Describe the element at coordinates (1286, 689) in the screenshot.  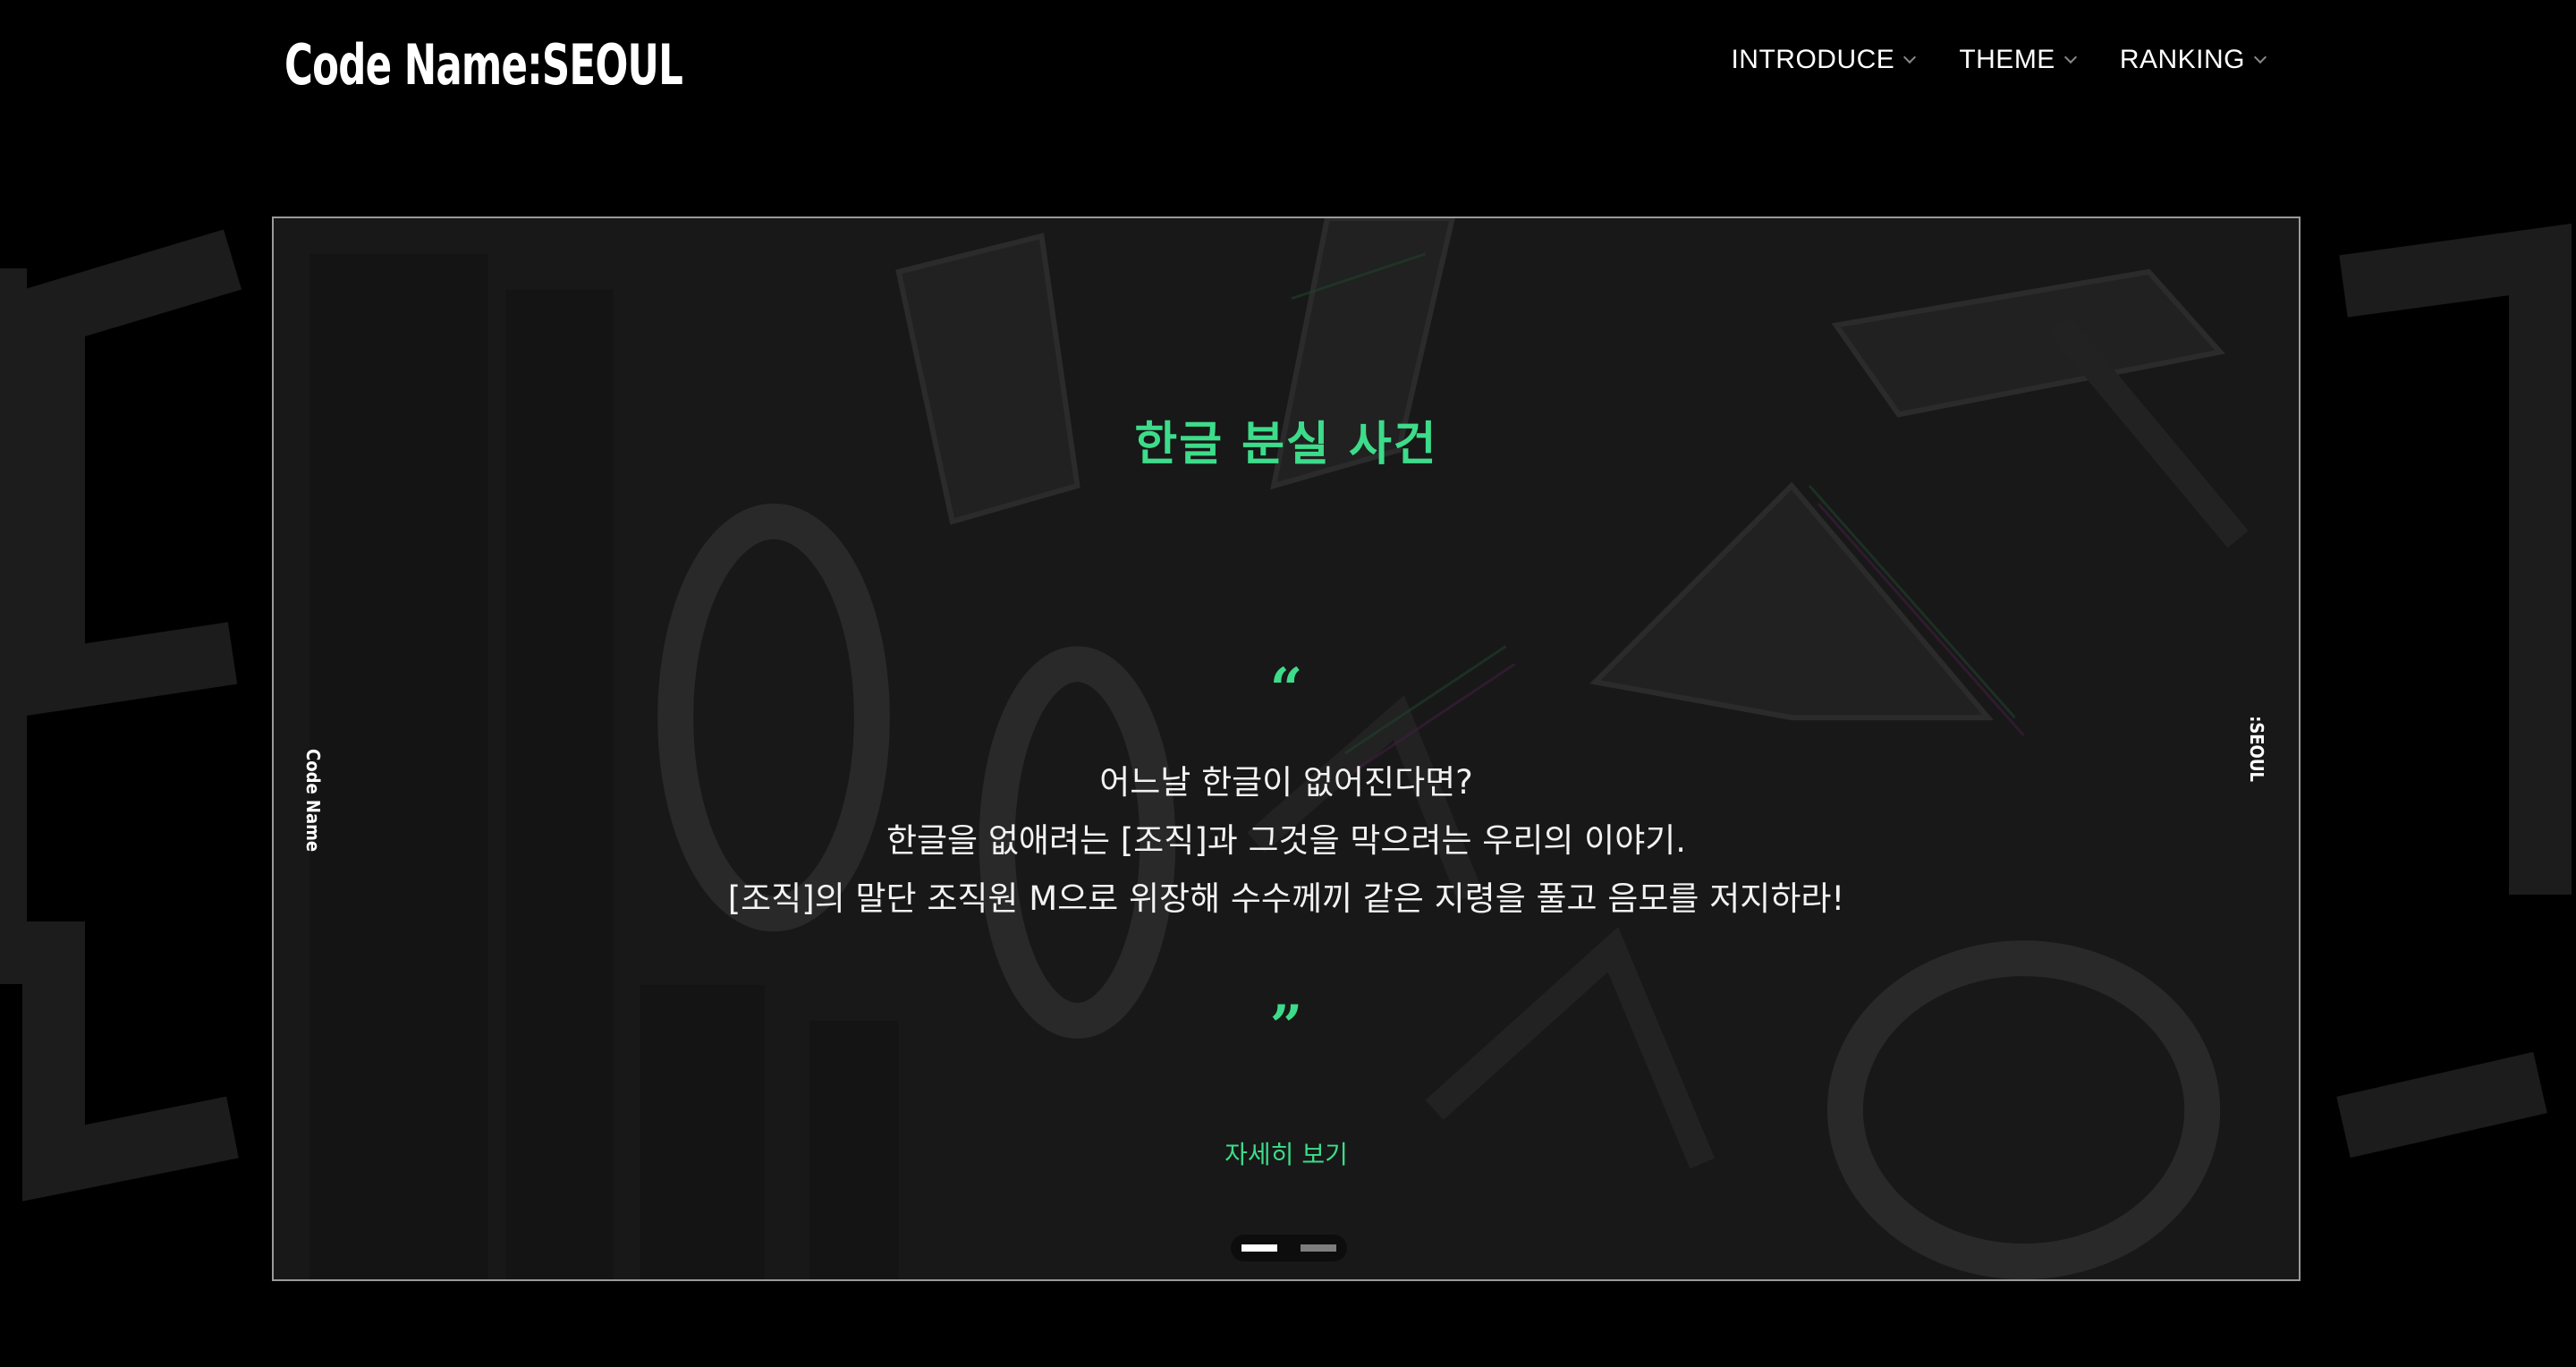
I see `open-quote-icon: “` at that location.